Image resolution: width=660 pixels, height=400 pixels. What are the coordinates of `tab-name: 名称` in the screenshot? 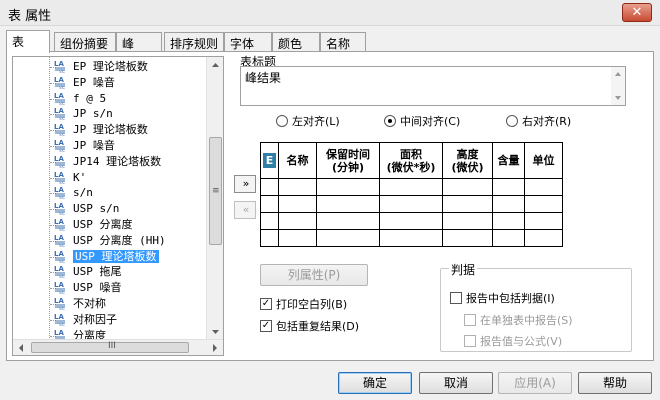 It's located at (343, 42).